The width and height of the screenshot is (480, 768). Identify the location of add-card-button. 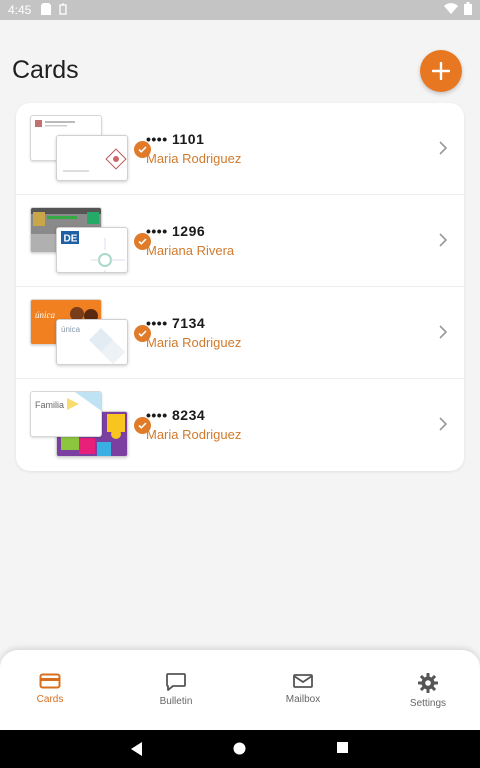
(441, 71).